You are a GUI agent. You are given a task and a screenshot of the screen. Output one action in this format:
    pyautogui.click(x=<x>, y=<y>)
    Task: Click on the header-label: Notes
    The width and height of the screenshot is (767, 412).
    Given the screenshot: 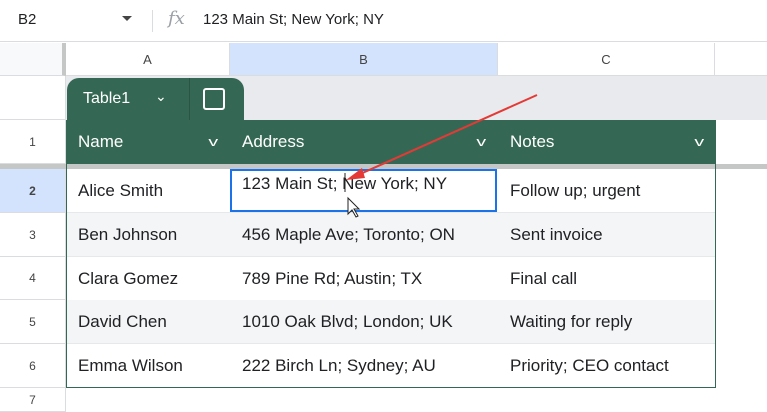 What is the action you would take?
    pyautogui.click(x=532, y=141)
    